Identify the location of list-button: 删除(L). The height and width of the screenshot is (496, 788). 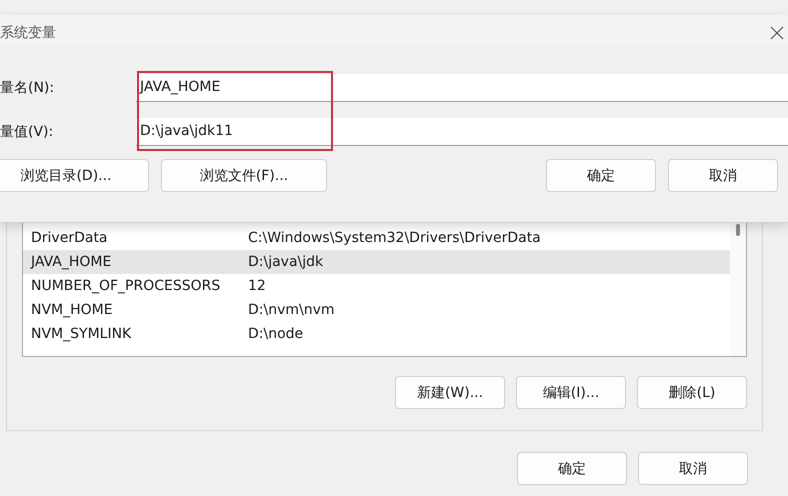
(692, 392).